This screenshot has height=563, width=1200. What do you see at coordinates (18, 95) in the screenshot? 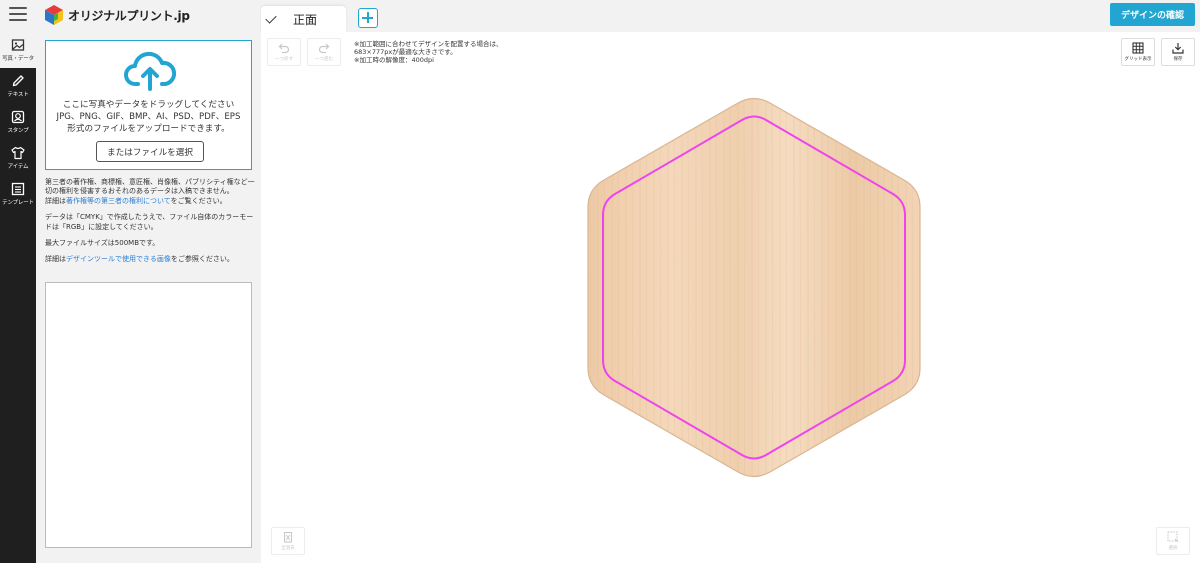
I see `nav-item-label: テキスト` at bounding box center [18, 95].